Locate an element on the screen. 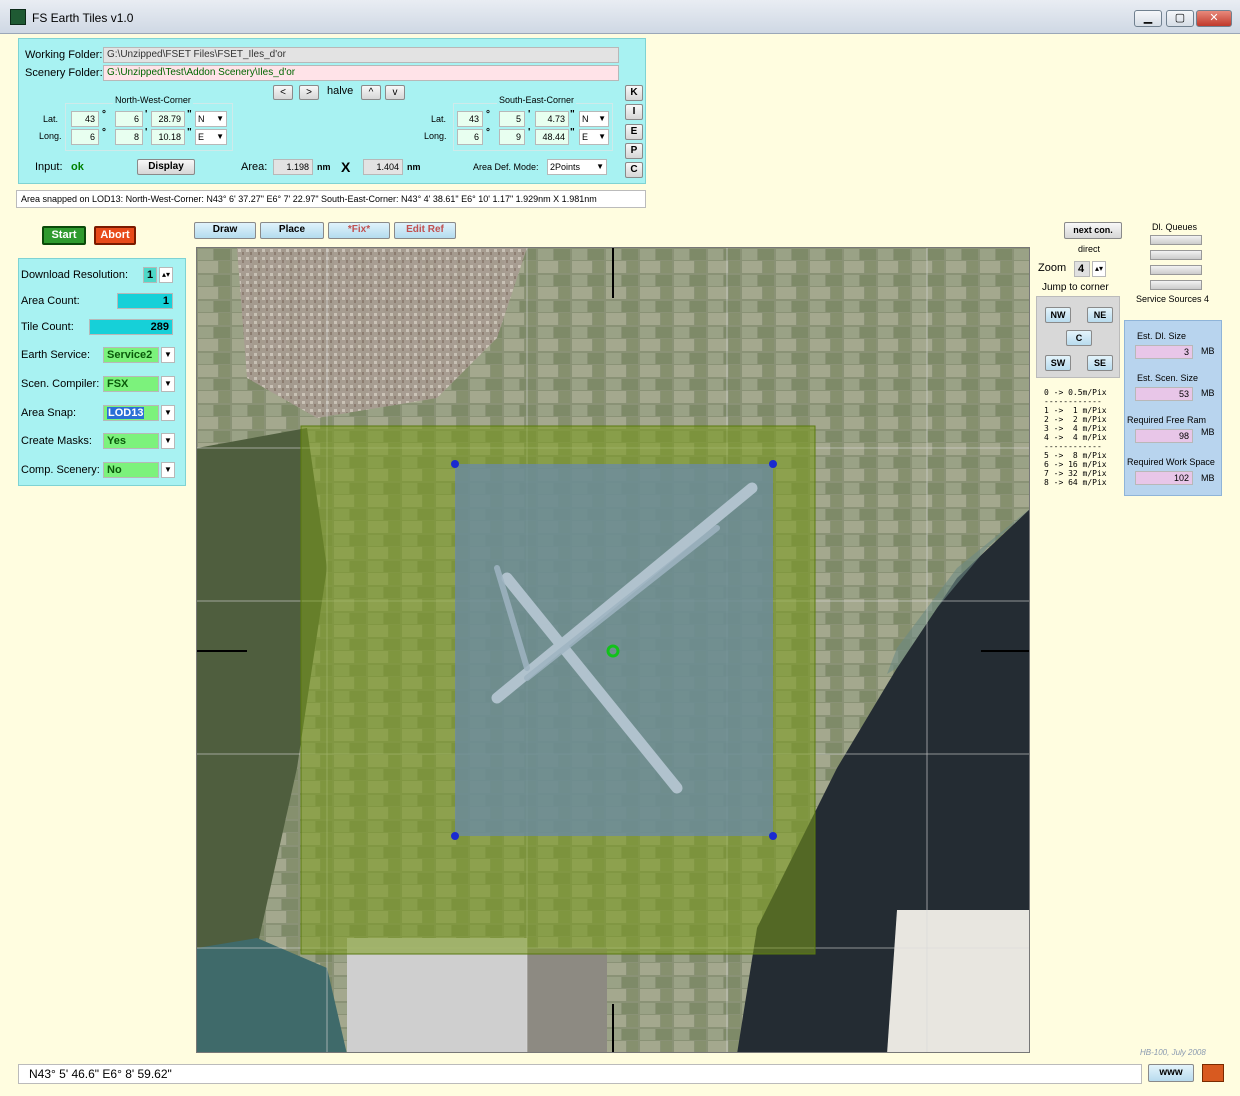 The image size is (1240, 1096). earth-service-label: Earth Service: is located at coordinates (56, 355).